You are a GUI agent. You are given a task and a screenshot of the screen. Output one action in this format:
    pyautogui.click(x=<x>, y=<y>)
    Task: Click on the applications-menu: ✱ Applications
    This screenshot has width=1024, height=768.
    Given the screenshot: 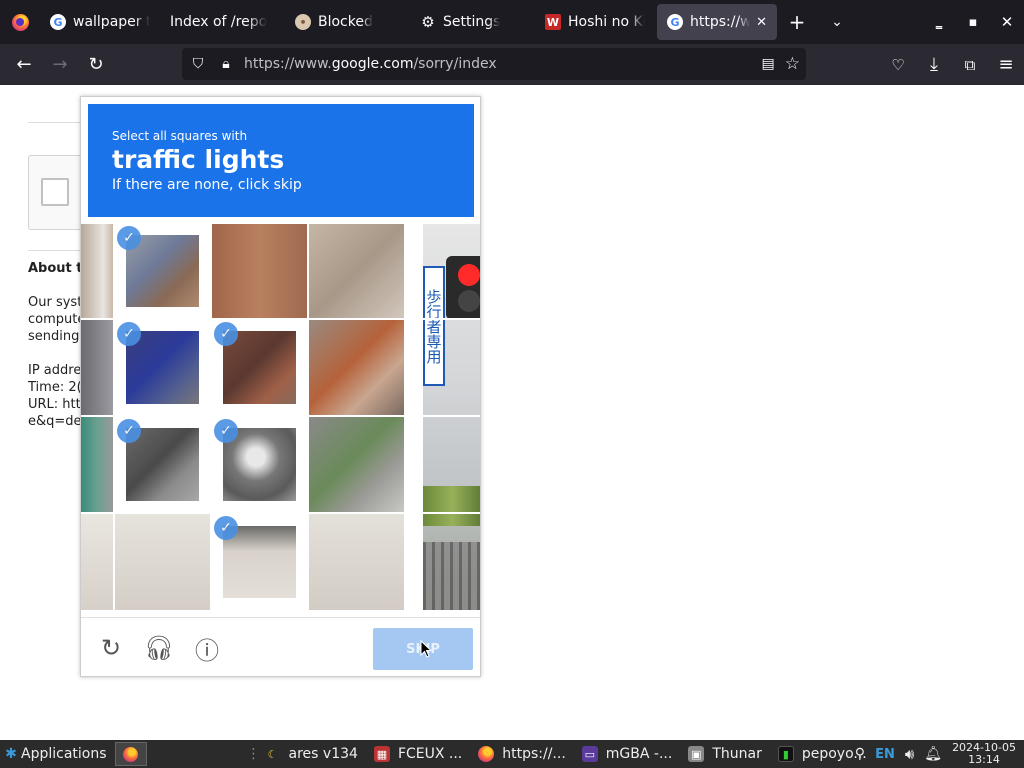 What is the action you would take?
    pyautogui.click(x=55, y=754)
    